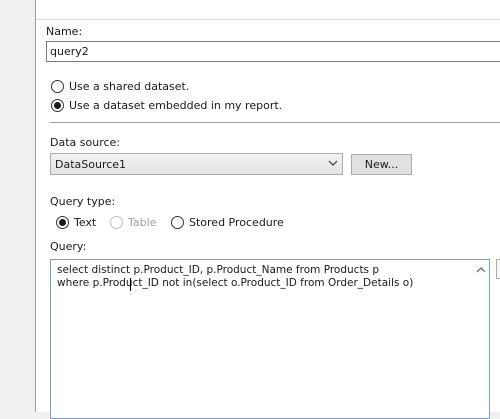  Describe the element at coordinates (116, 222) in the screenshot. I see `query-type-table-radio` at that location.